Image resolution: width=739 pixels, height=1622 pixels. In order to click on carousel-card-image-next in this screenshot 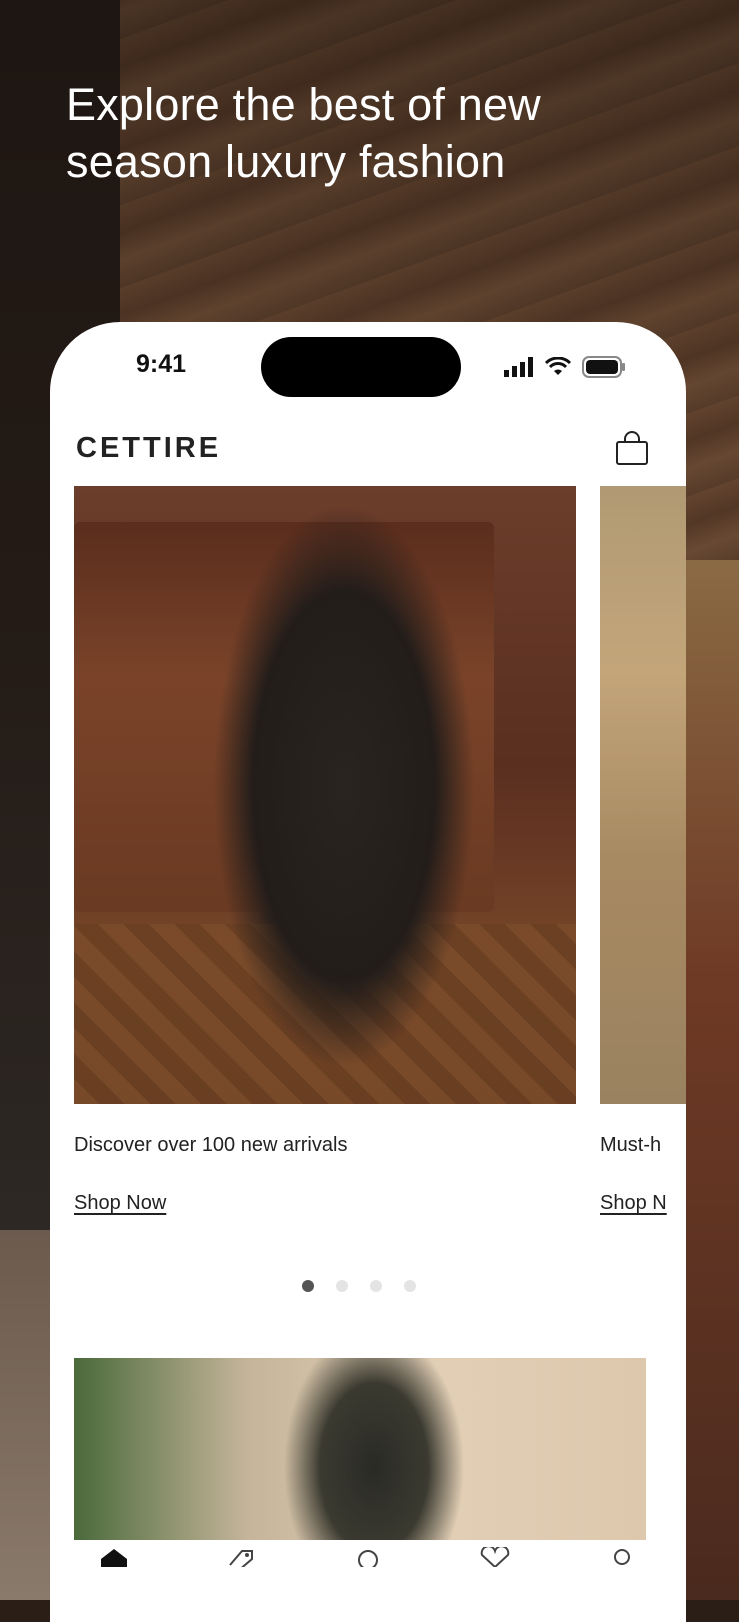, I will do `click(643, 795)`.